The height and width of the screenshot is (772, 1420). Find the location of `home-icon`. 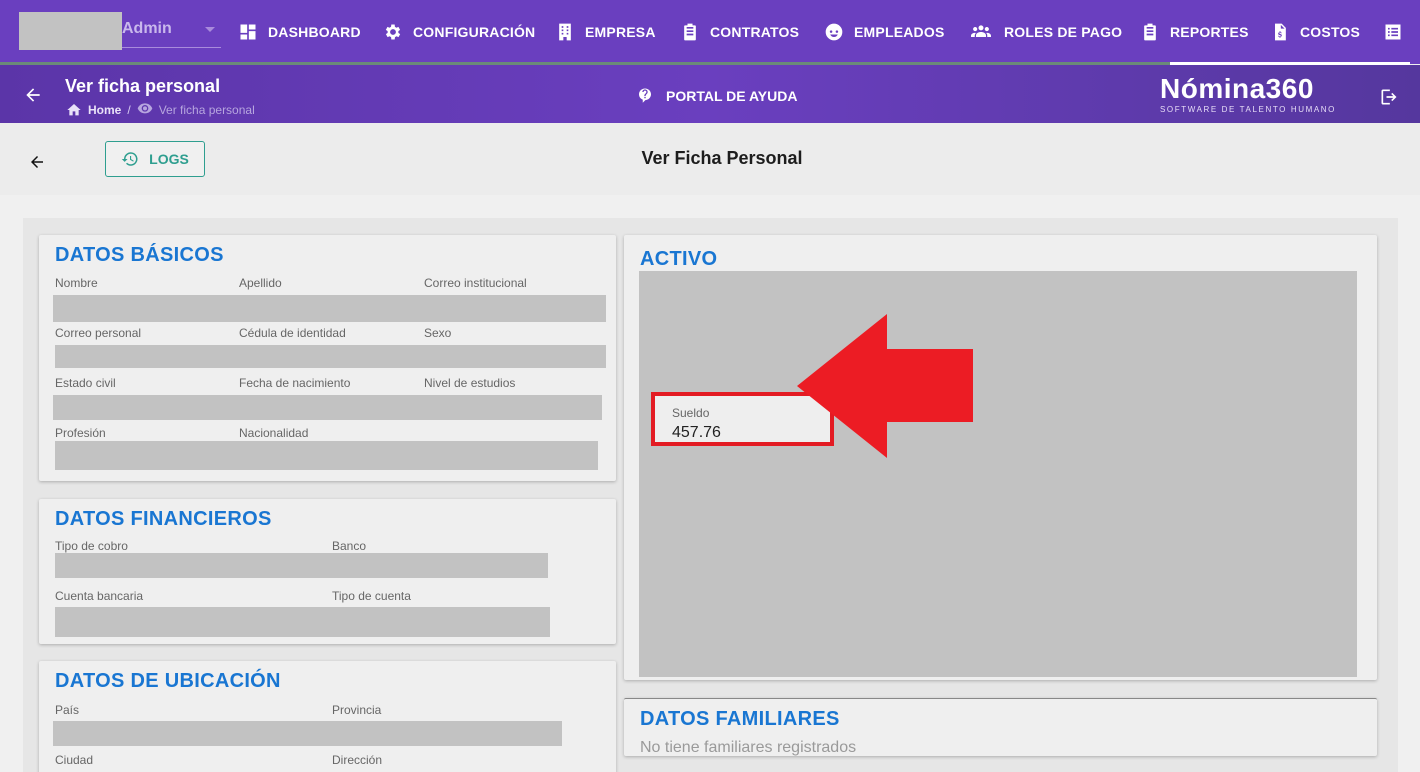

home-icon is located at coordinates (74, 109).